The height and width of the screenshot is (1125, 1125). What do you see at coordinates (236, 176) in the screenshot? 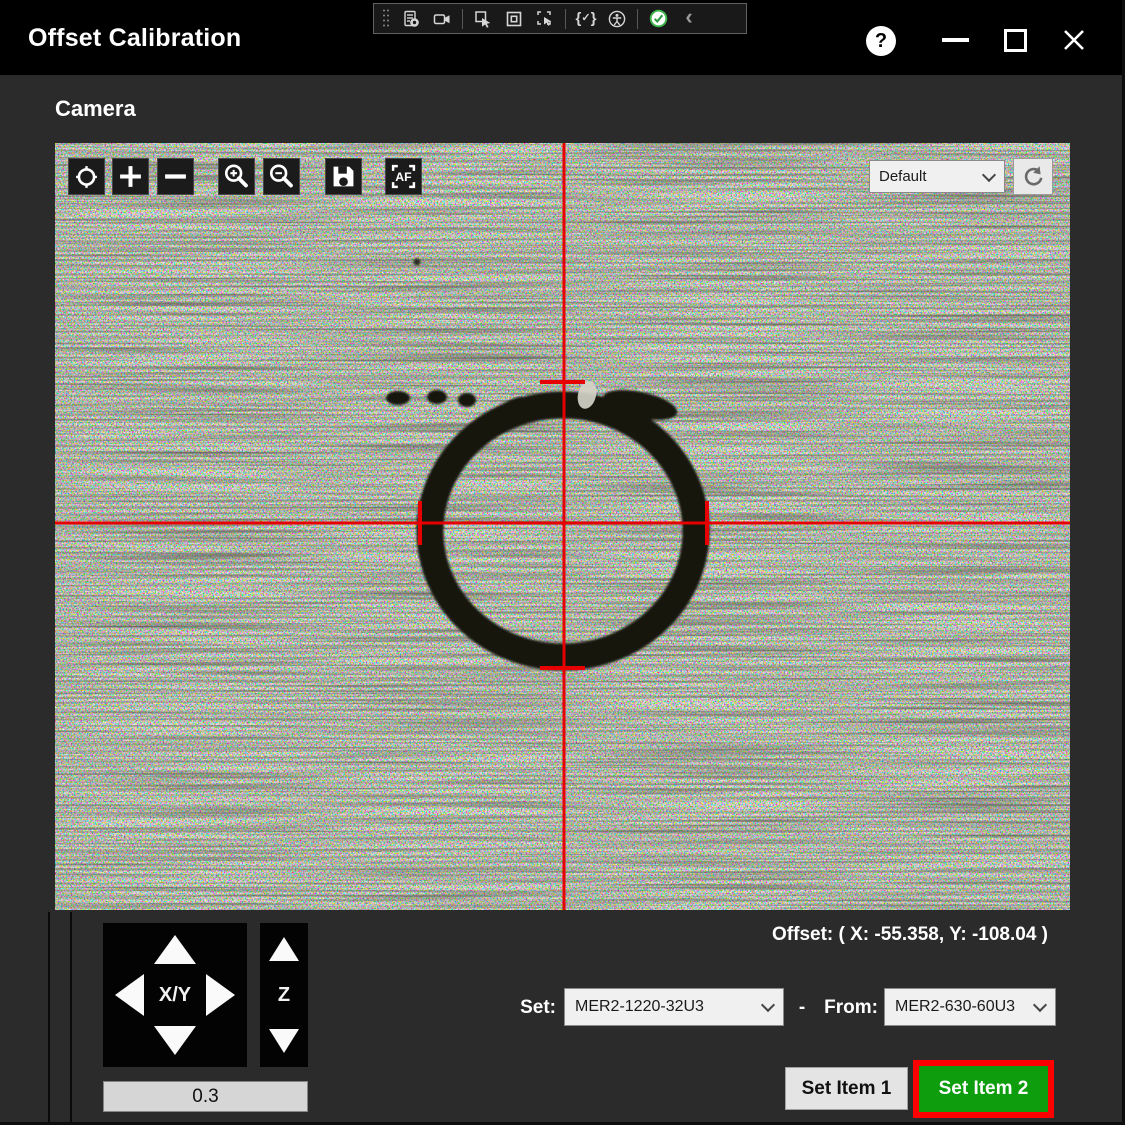
I see `zoom-in-button` at bounding box center [236, 176].